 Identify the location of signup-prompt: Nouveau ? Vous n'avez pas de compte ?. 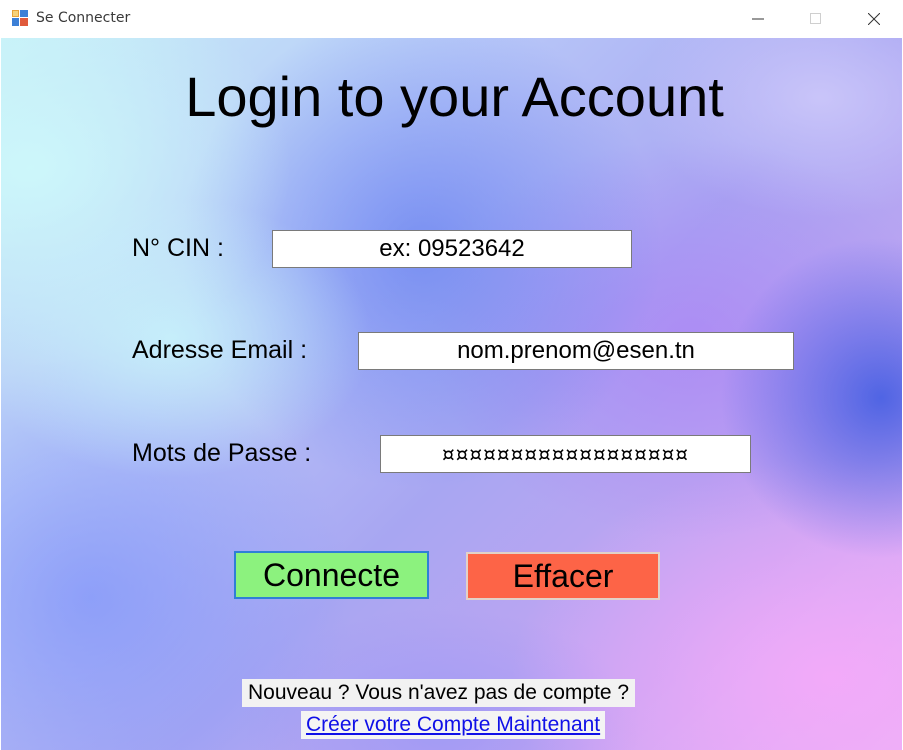
(439, 693).